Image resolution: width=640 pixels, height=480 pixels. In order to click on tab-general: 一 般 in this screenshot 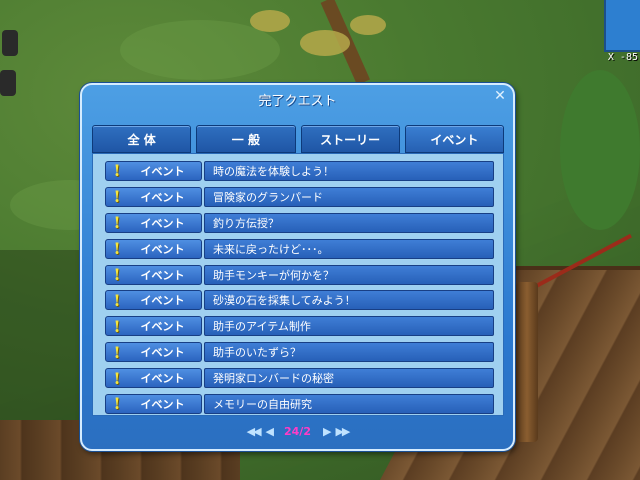, I will do `click(246, 139)`.